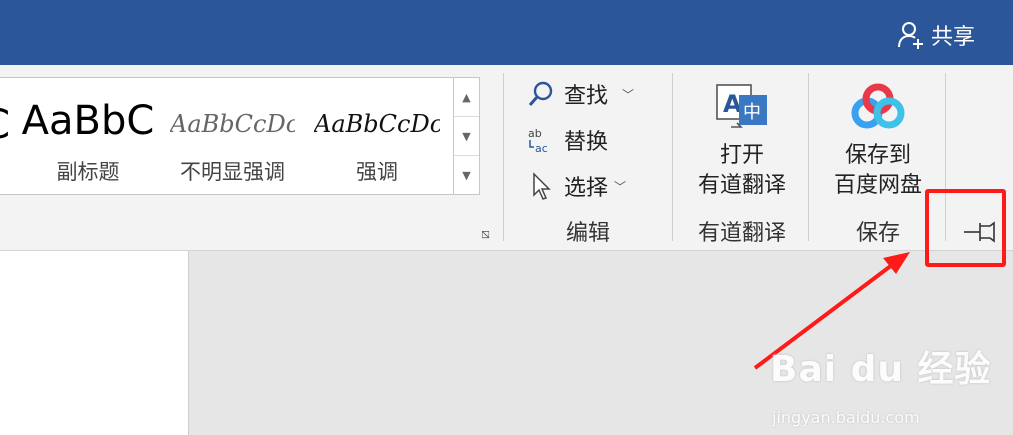 The height and width of the screenshot is (435, 1013). I want to click on watermark-url: jingyan.baidu.com, so click(846, 417).